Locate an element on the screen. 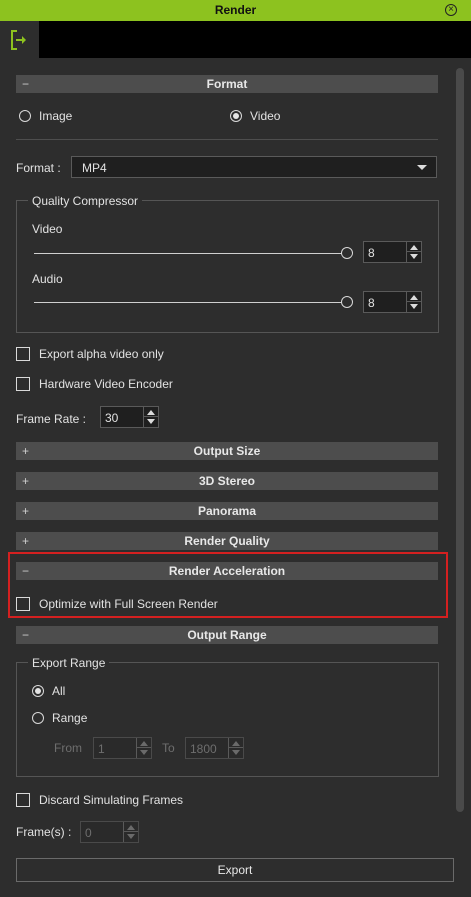 Image resolution: width=471 pixels, height=897 pixels. video-radio is located at coordinates (236, 116).